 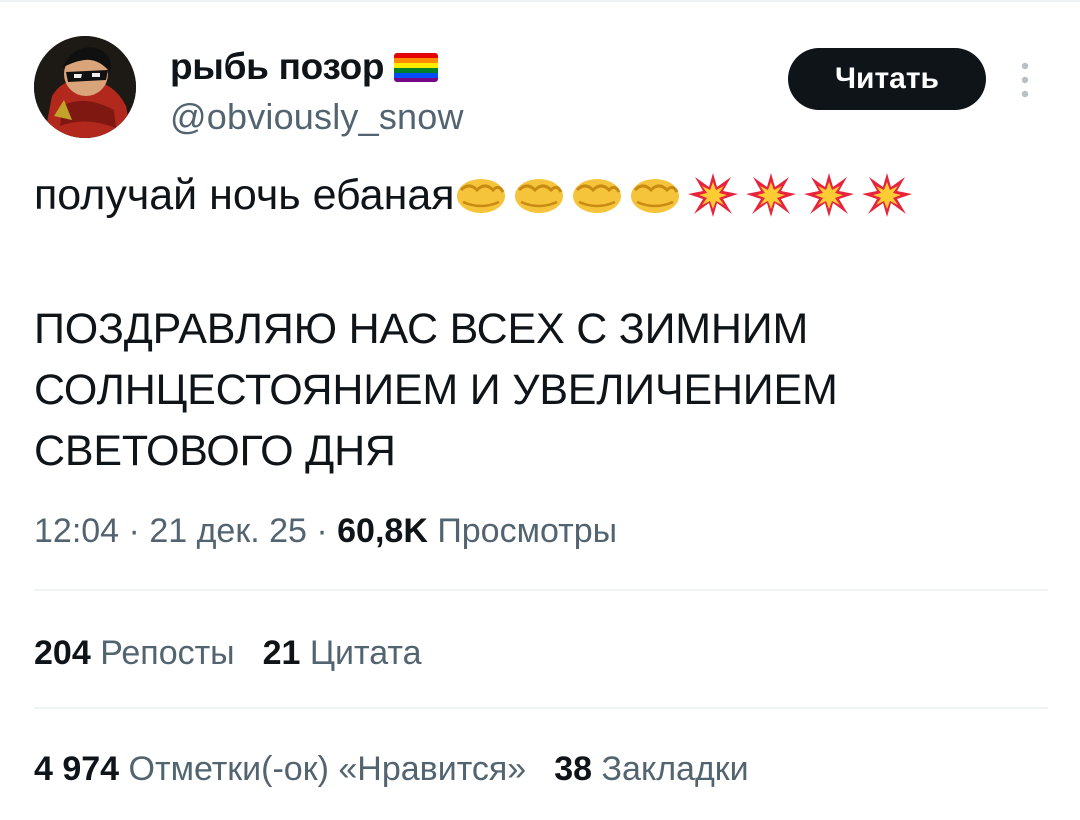 I want to click on emoji-row, so click(x=687, y=195).